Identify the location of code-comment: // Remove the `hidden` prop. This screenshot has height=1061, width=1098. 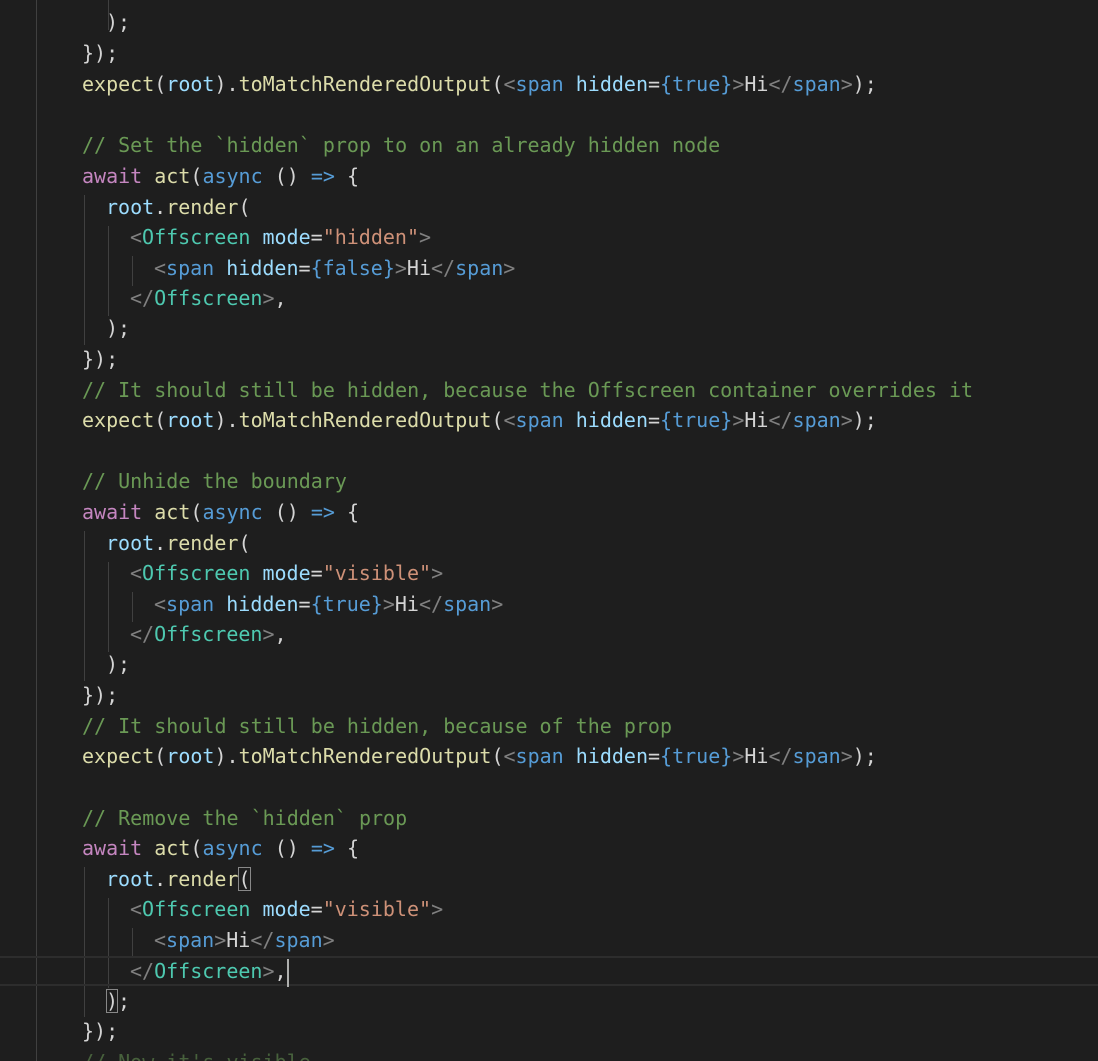
(245, 818).